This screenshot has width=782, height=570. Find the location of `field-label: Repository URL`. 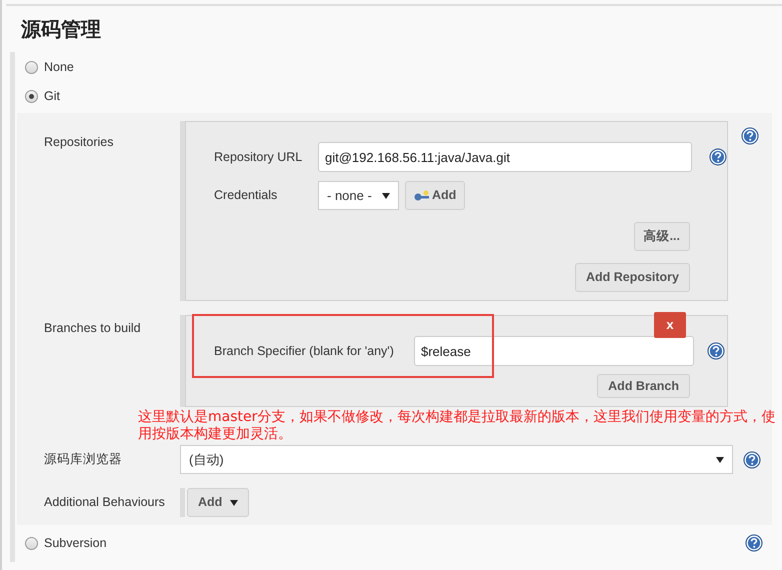

field-label: Repository URL is located at coordinates (258, 157).